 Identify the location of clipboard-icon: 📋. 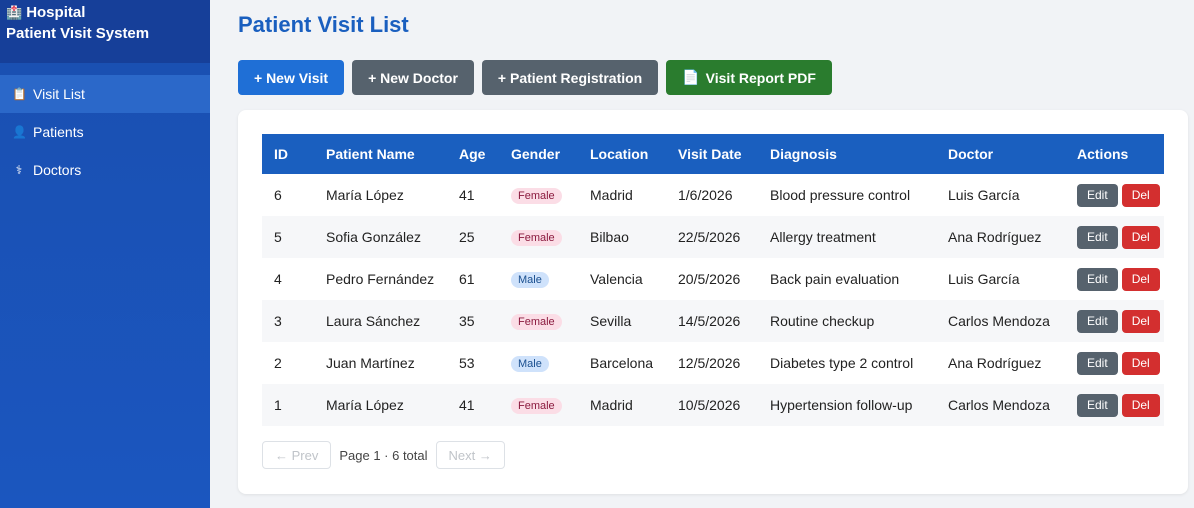
(19, 94).